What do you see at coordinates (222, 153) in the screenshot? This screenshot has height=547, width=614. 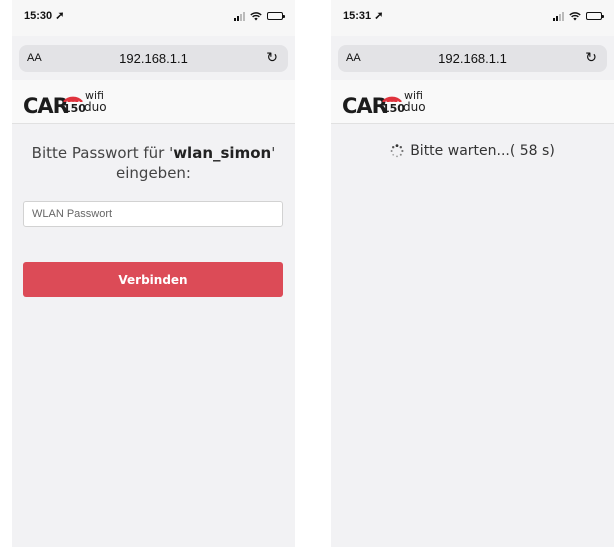 I see `ssid-name: wlan_simon` at bounding box center [222, 153].